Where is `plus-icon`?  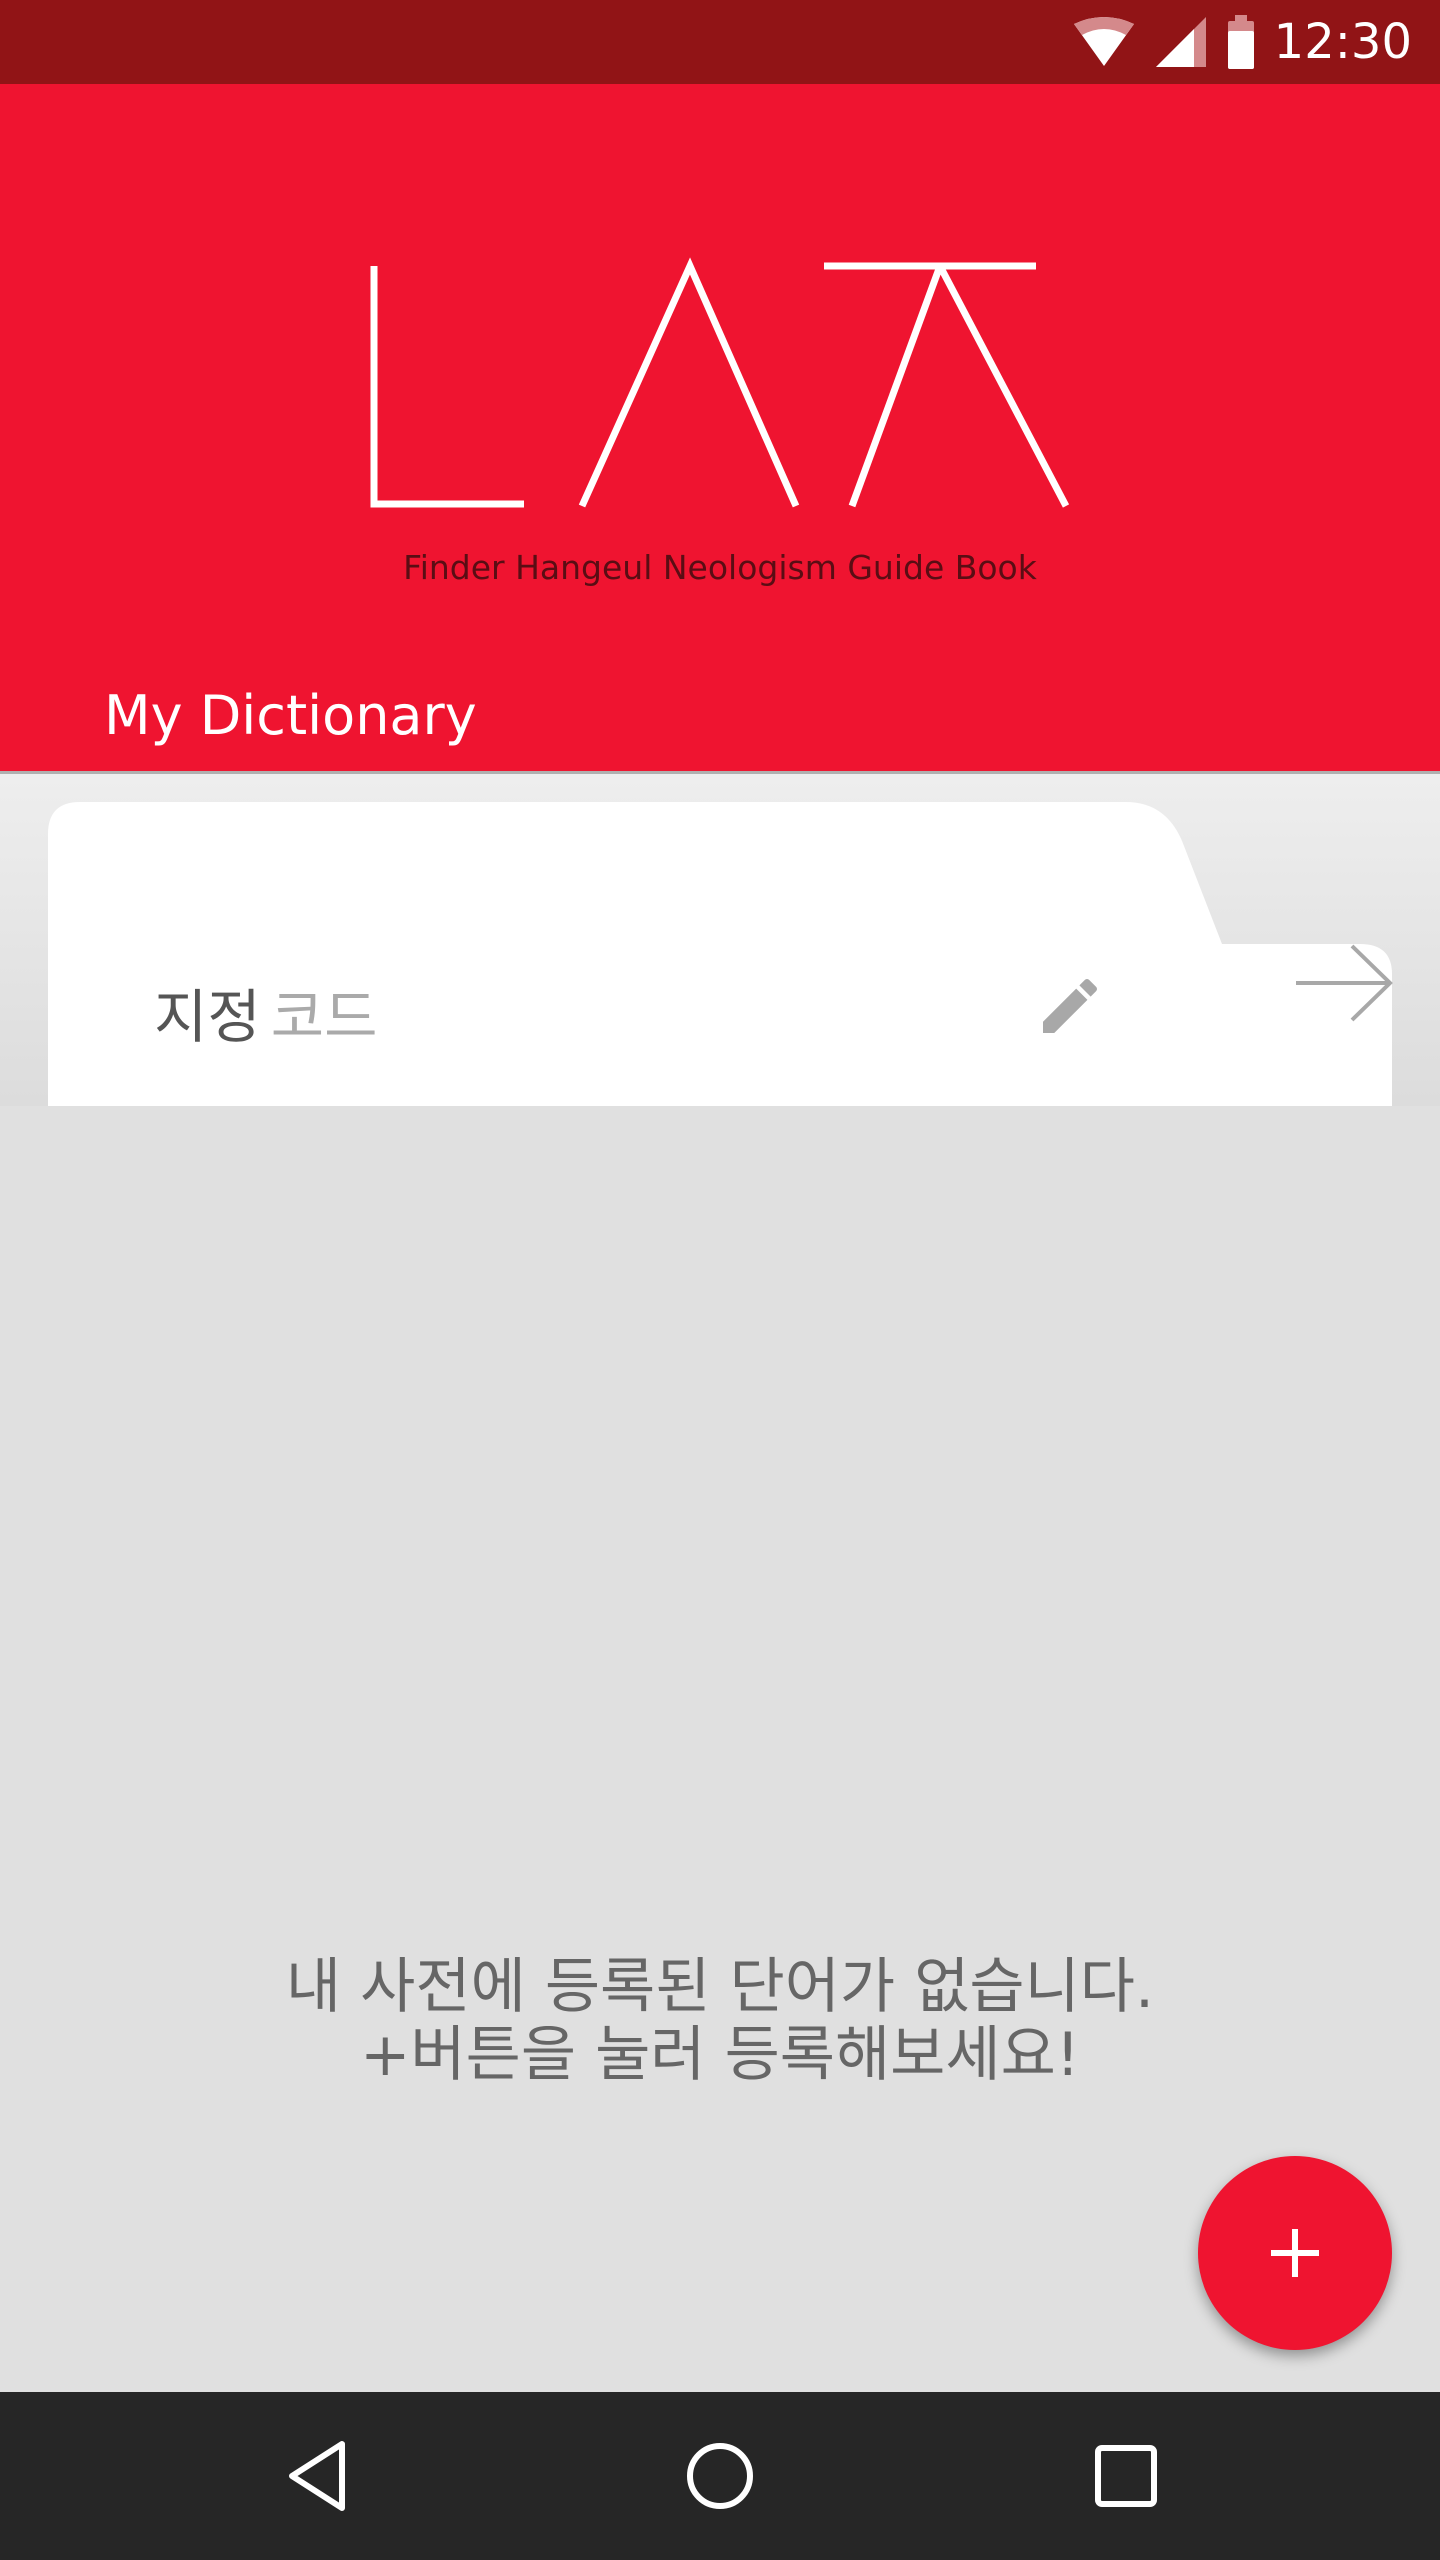
plus-icon is located at coordinates (1295, 2253).